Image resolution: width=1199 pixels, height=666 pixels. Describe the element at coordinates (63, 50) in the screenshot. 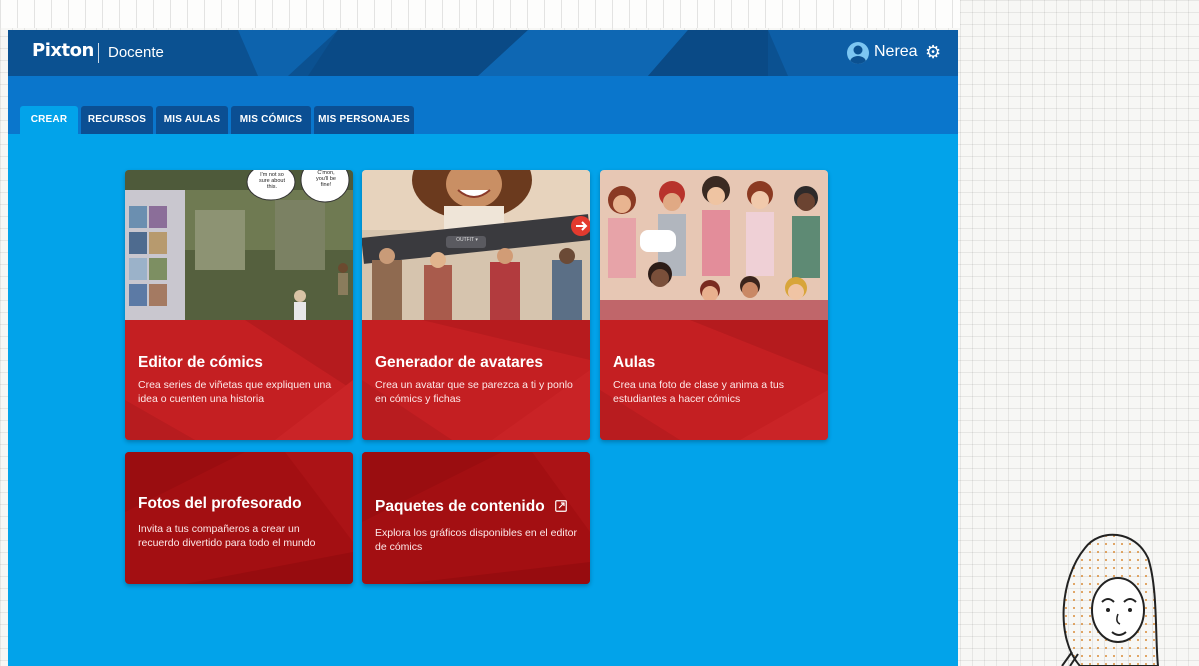

I see `pixton-logo: Pixton` at that location.